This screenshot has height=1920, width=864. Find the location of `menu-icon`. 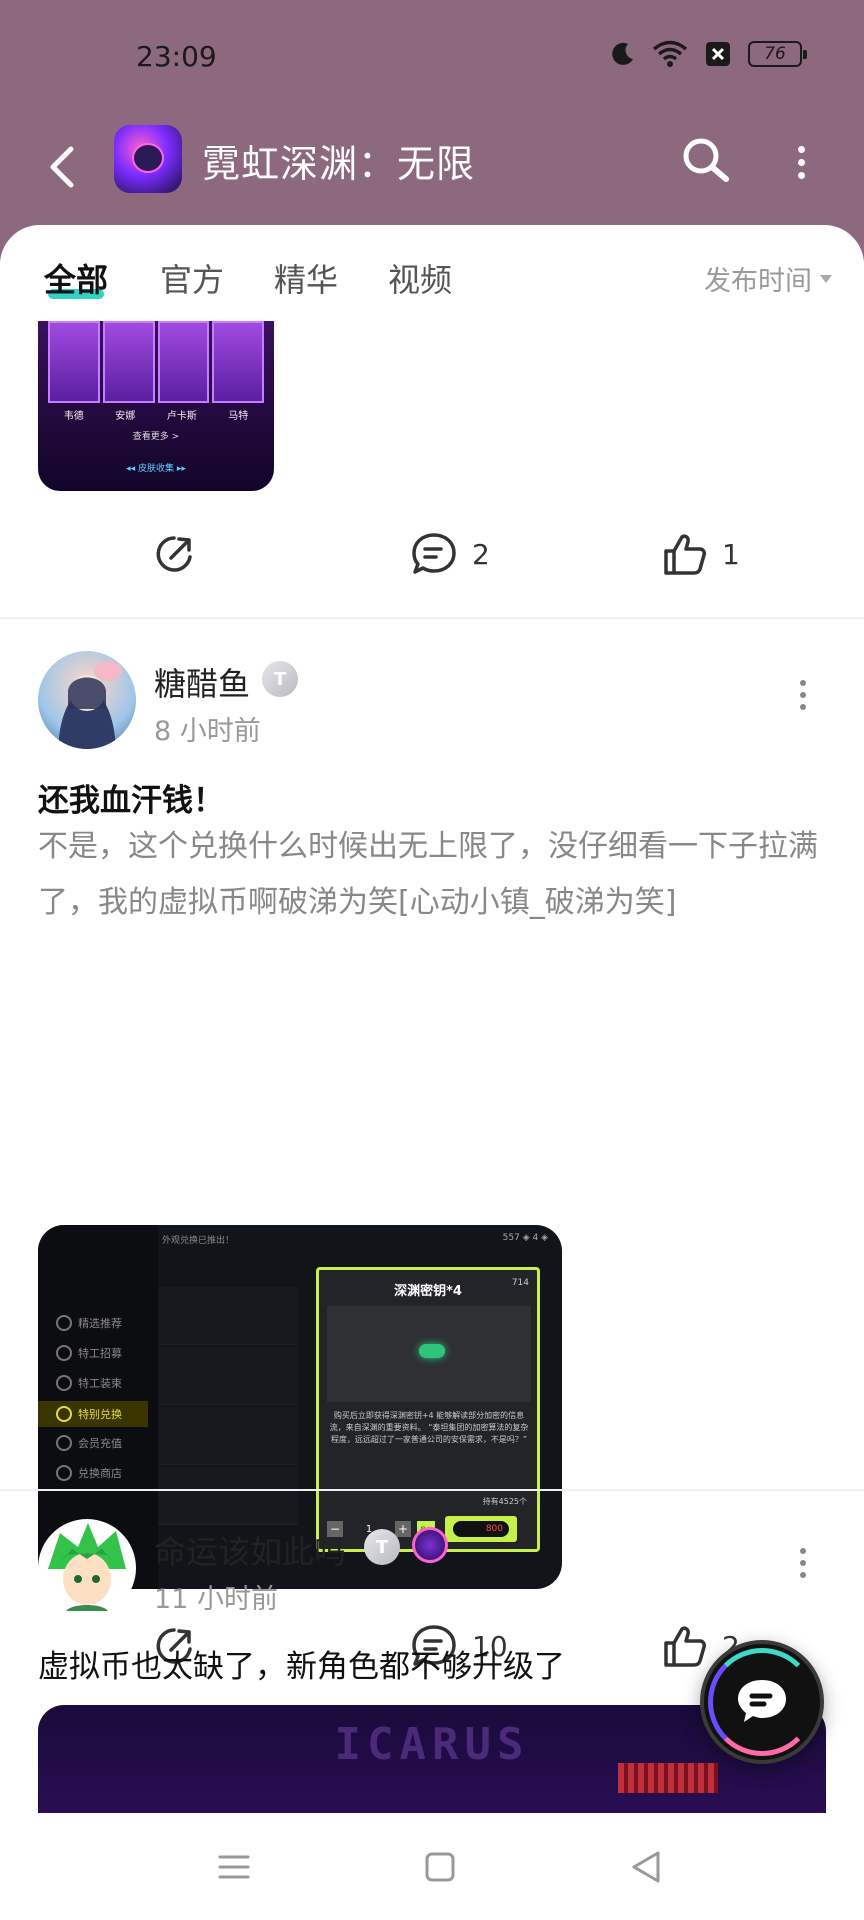

menu-icon is located at coordinates (234, 1867).